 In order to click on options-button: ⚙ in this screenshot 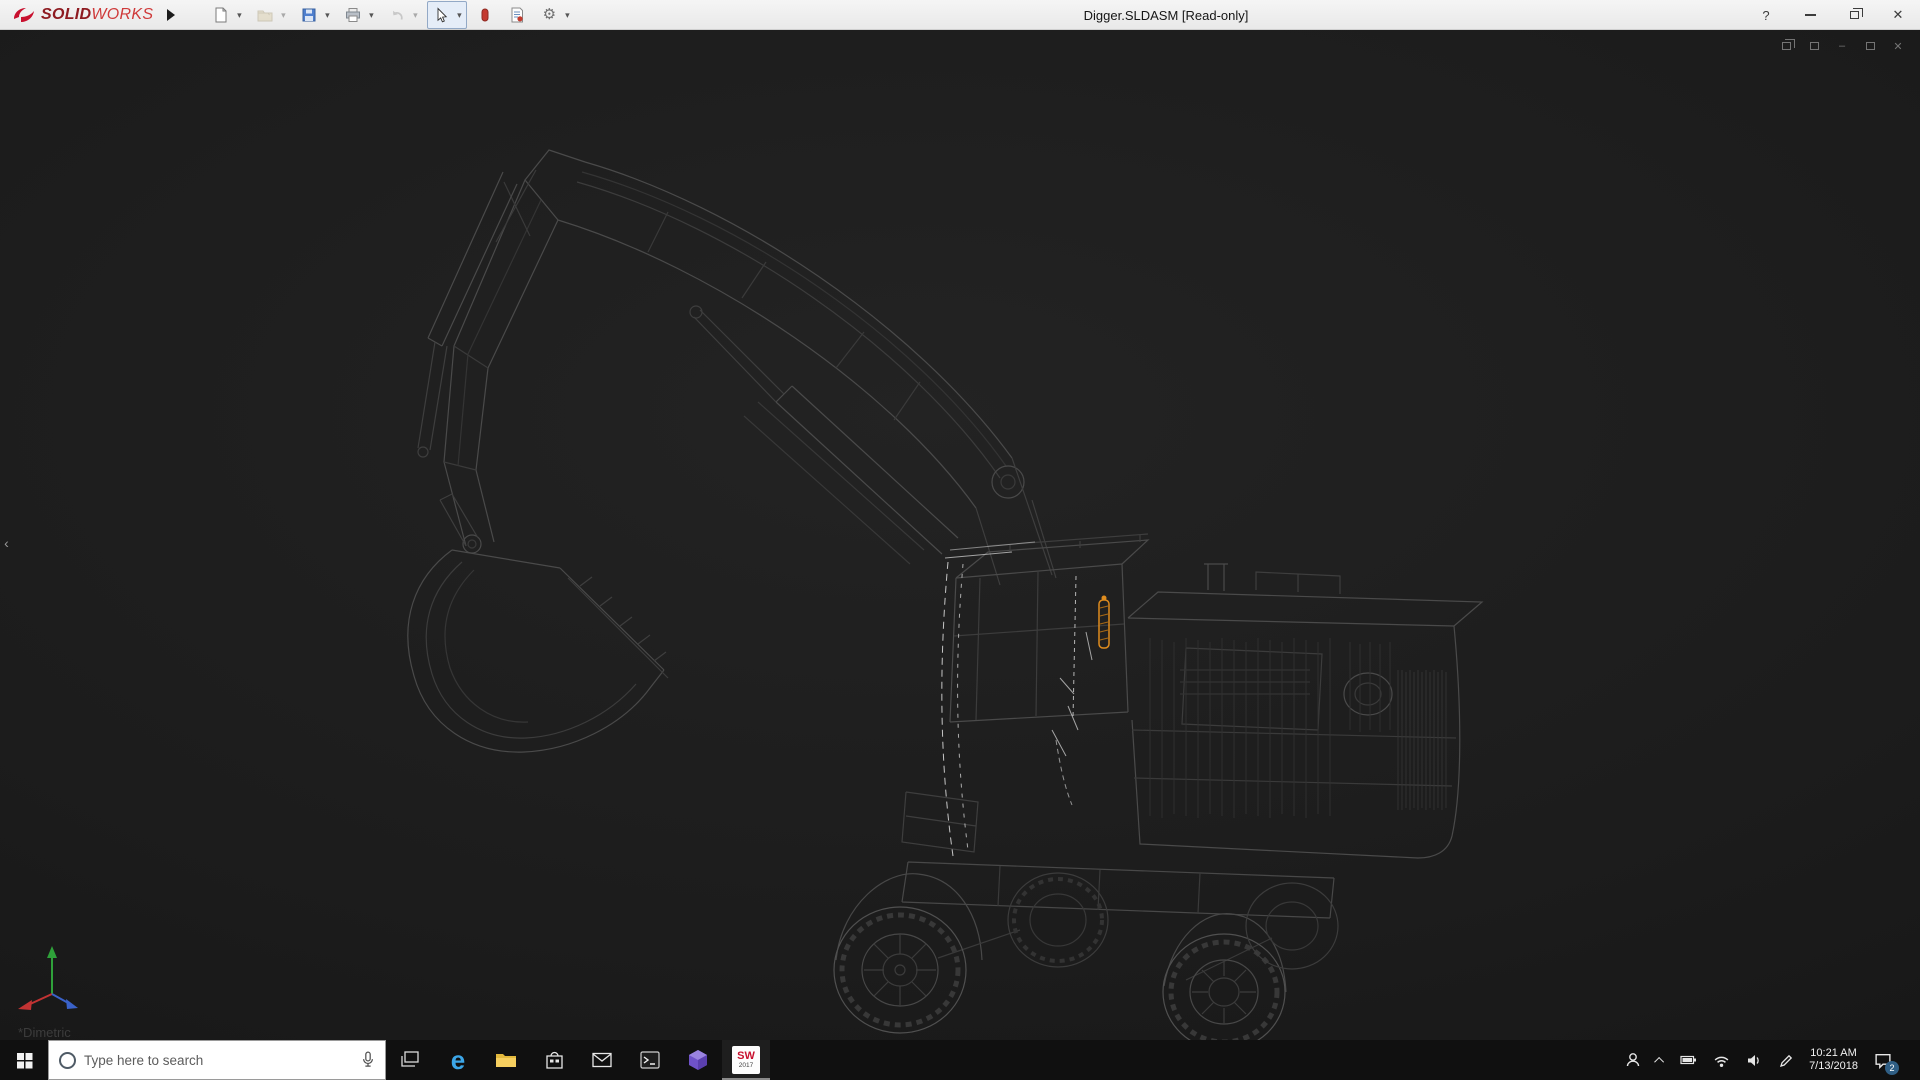, I will do `click(549, 15)`.